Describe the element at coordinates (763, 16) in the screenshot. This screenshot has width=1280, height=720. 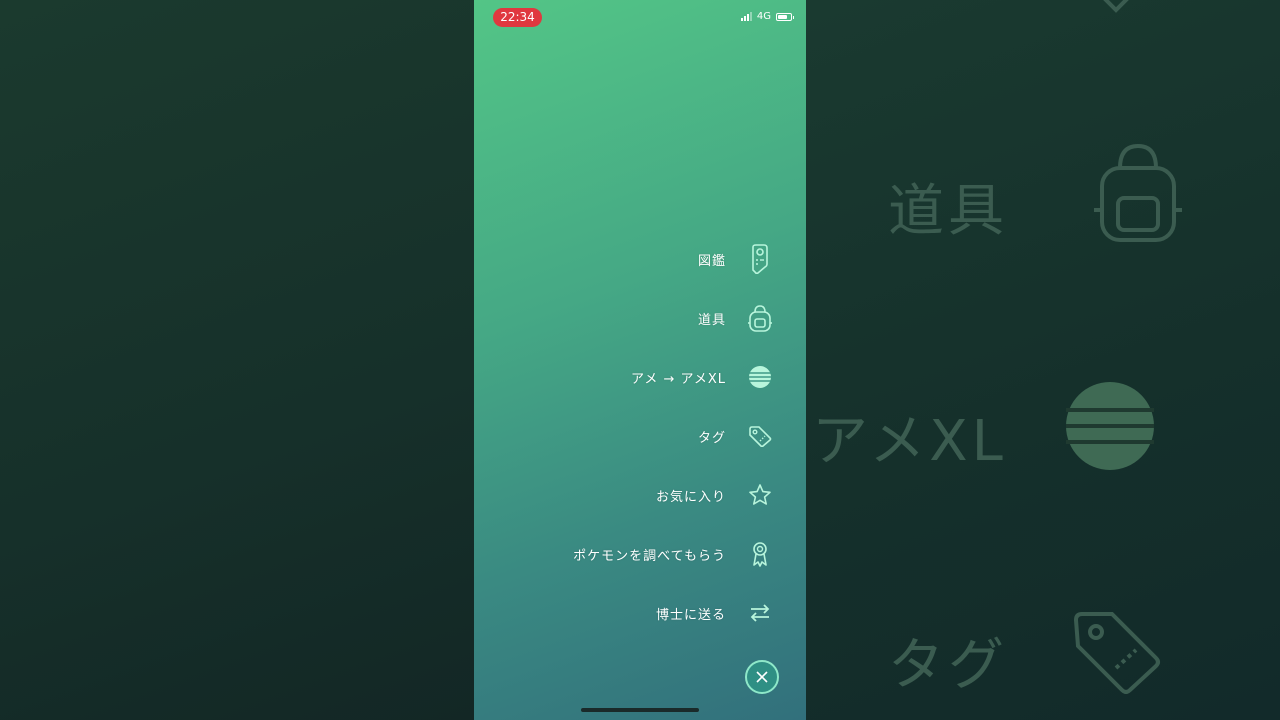
I see `network-label: 4G` at that location.